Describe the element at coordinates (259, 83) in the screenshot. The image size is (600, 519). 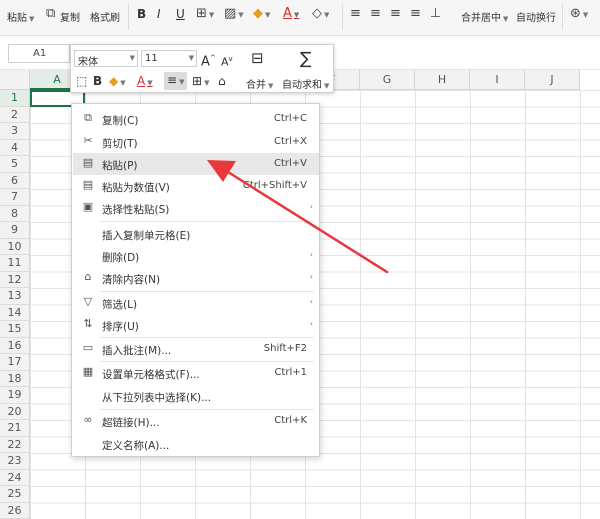
I see `merge-button: 合并 ▼` at that location.